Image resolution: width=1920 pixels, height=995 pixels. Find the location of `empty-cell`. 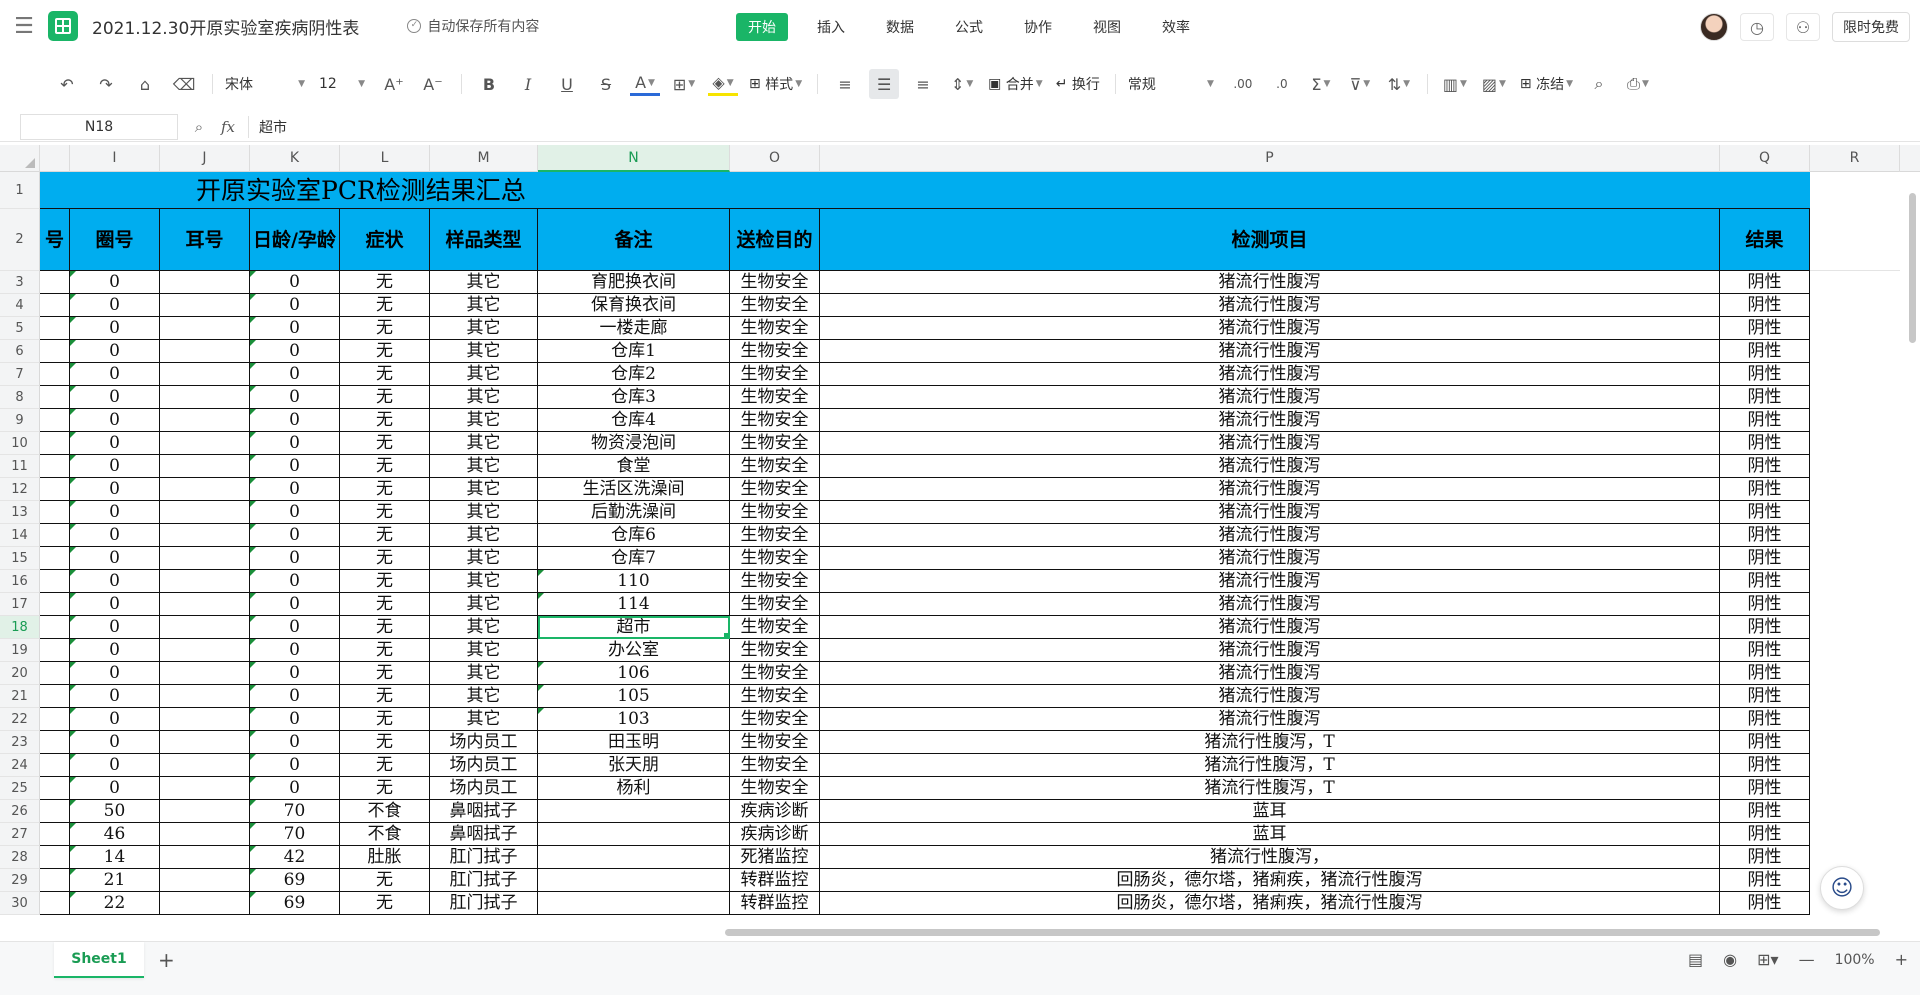

empty-cell is located at coordinates (1855, 240).